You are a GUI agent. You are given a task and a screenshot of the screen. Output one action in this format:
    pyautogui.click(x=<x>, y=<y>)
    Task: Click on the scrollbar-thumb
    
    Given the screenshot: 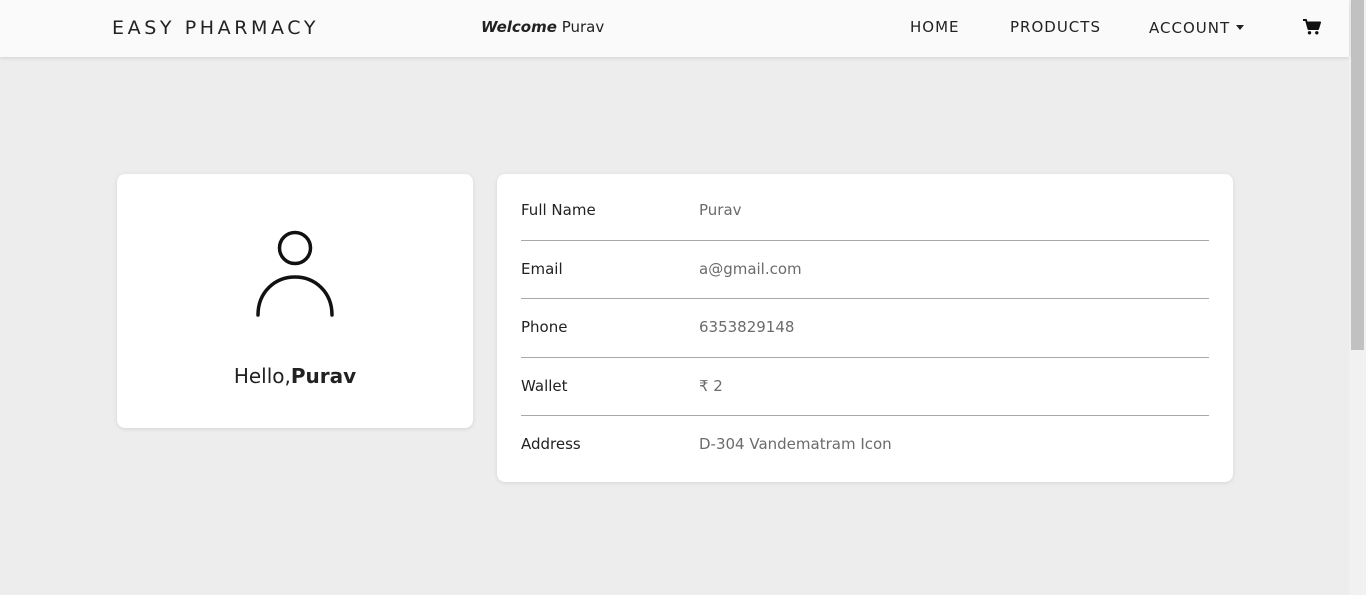 What is the action you would take?
    pyautogui.click(x=1357, y=175)
    